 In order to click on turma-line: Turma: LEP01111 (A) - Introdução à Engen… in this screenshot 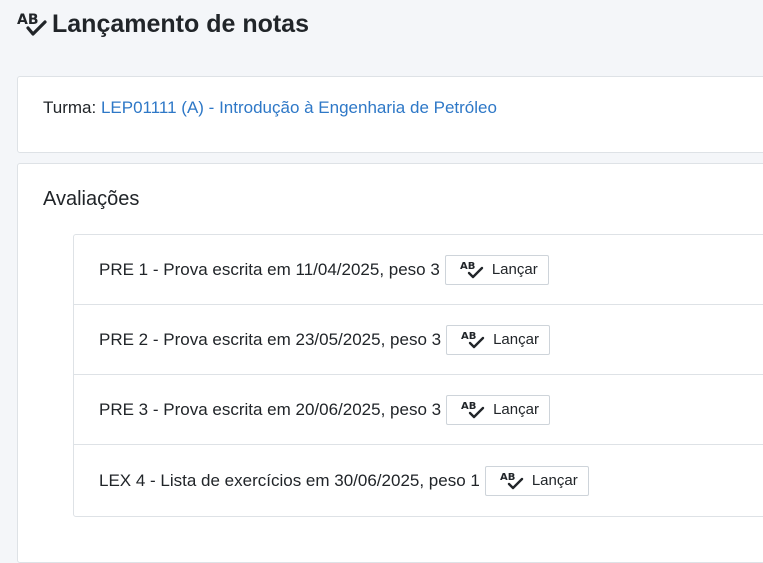, I will do `click(270, 108)`.